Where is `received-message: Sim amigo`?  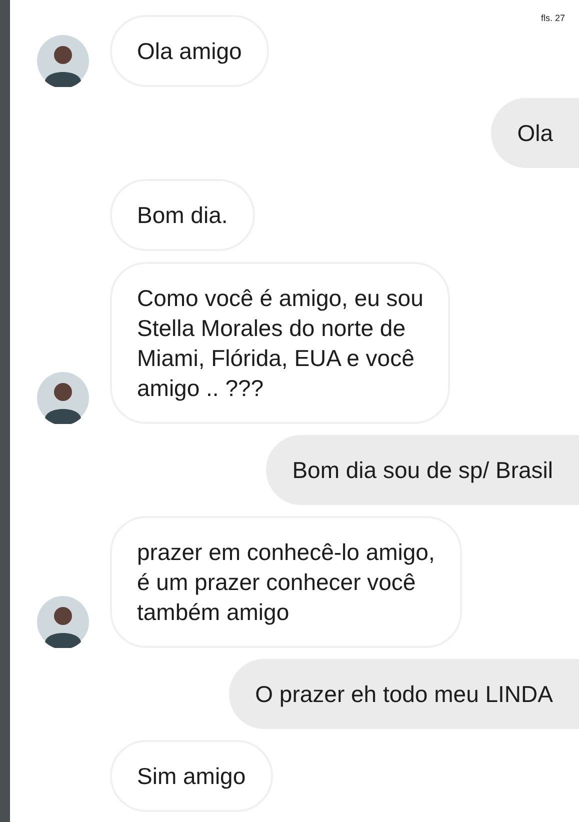 received-message: Sim amigo is located at coordinates (191, 776).